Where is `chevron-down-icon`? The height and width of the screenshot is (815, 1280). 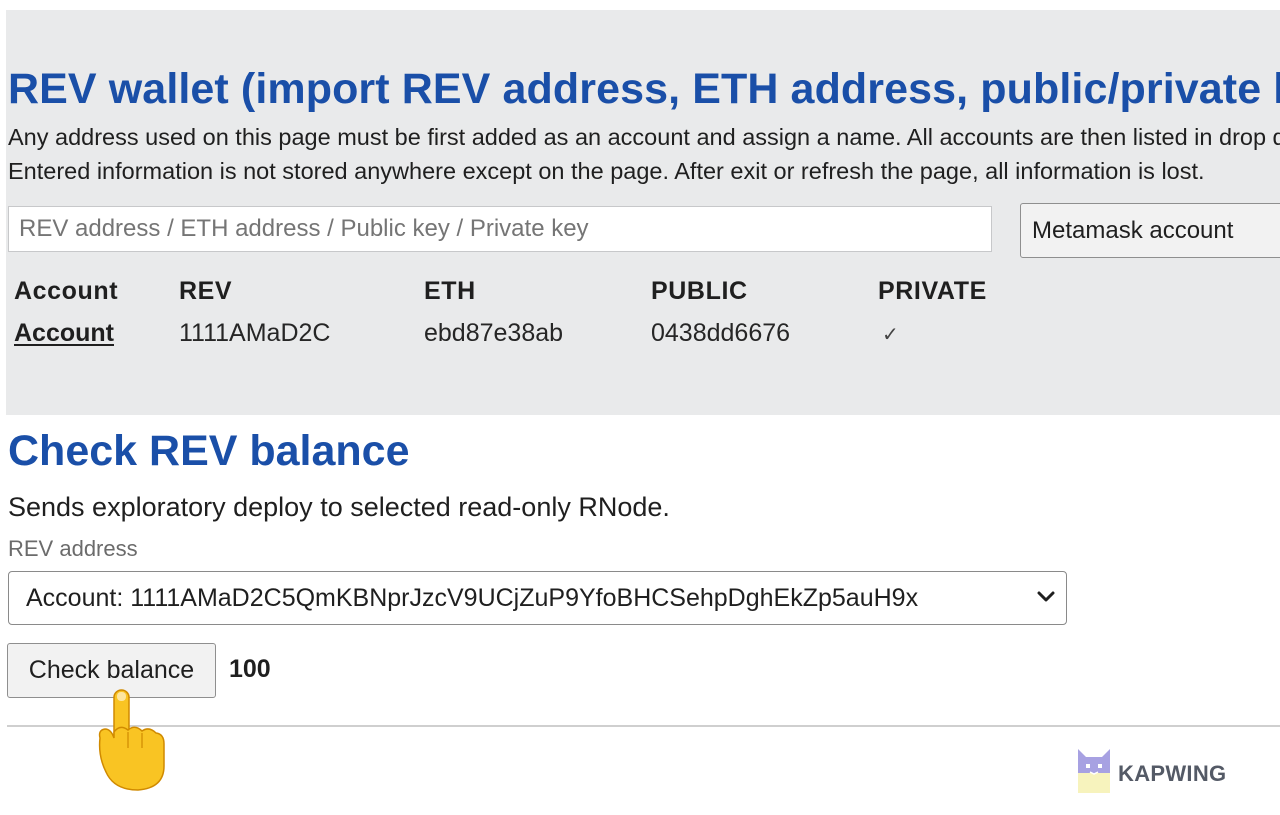
chevron-down-icon is located at coordinates (1046, 596).